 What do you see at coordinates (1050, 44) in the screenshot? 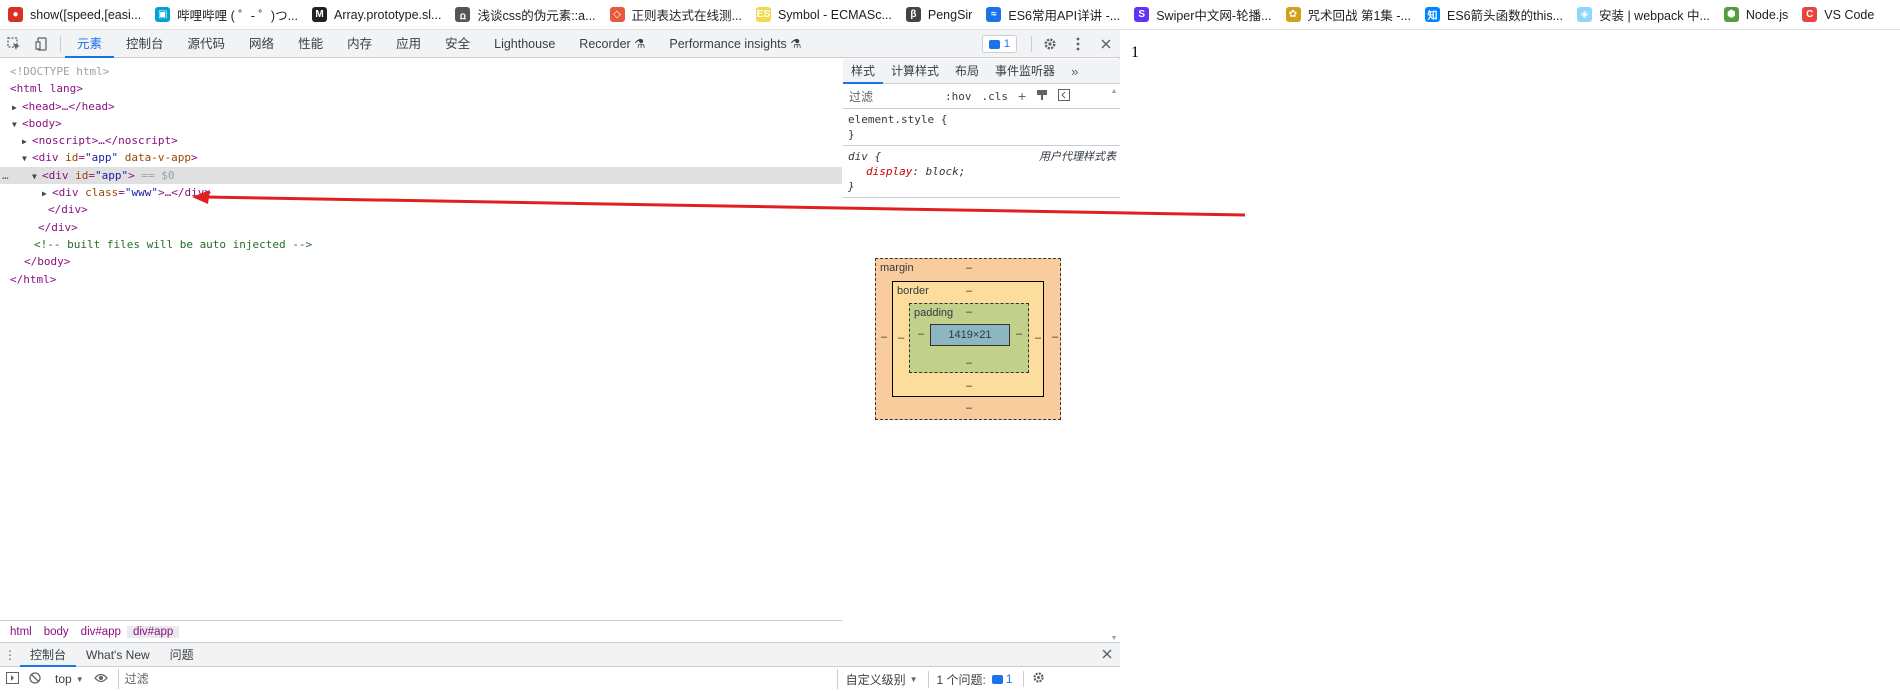
I see `gear-icon` at bounding box center [1050, 44].